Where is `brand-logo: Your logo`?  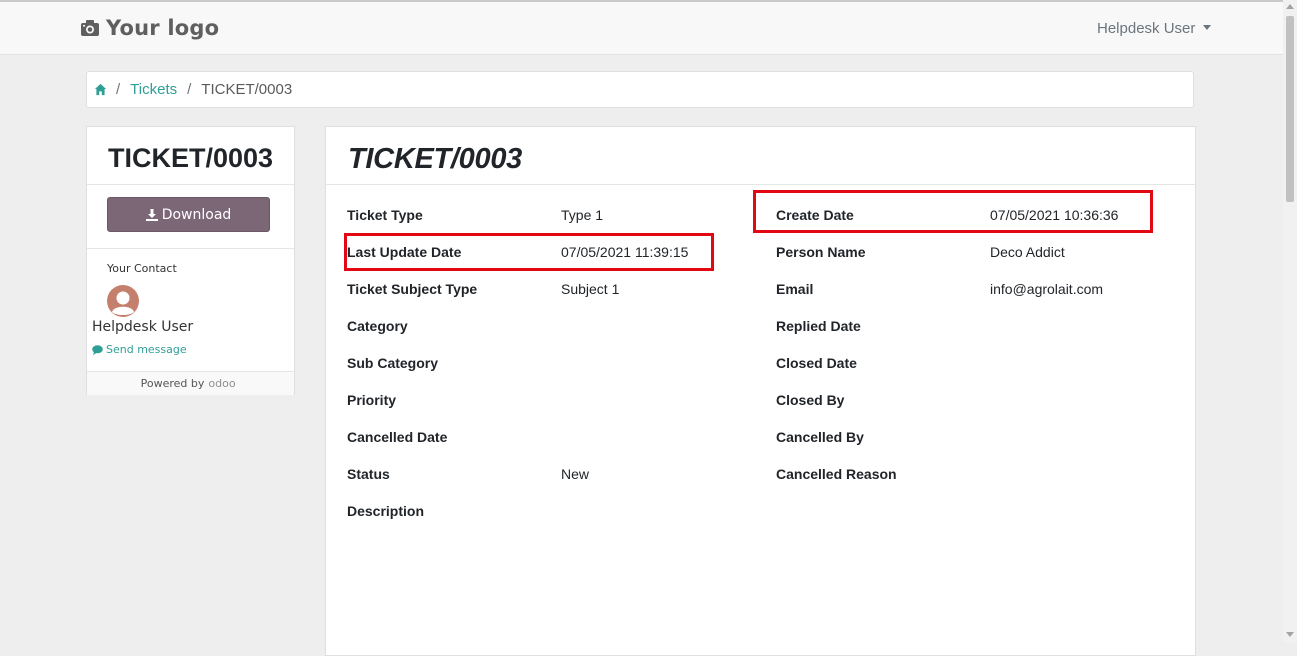 brand-logo: Your logo is located at coordinates (149, 28).